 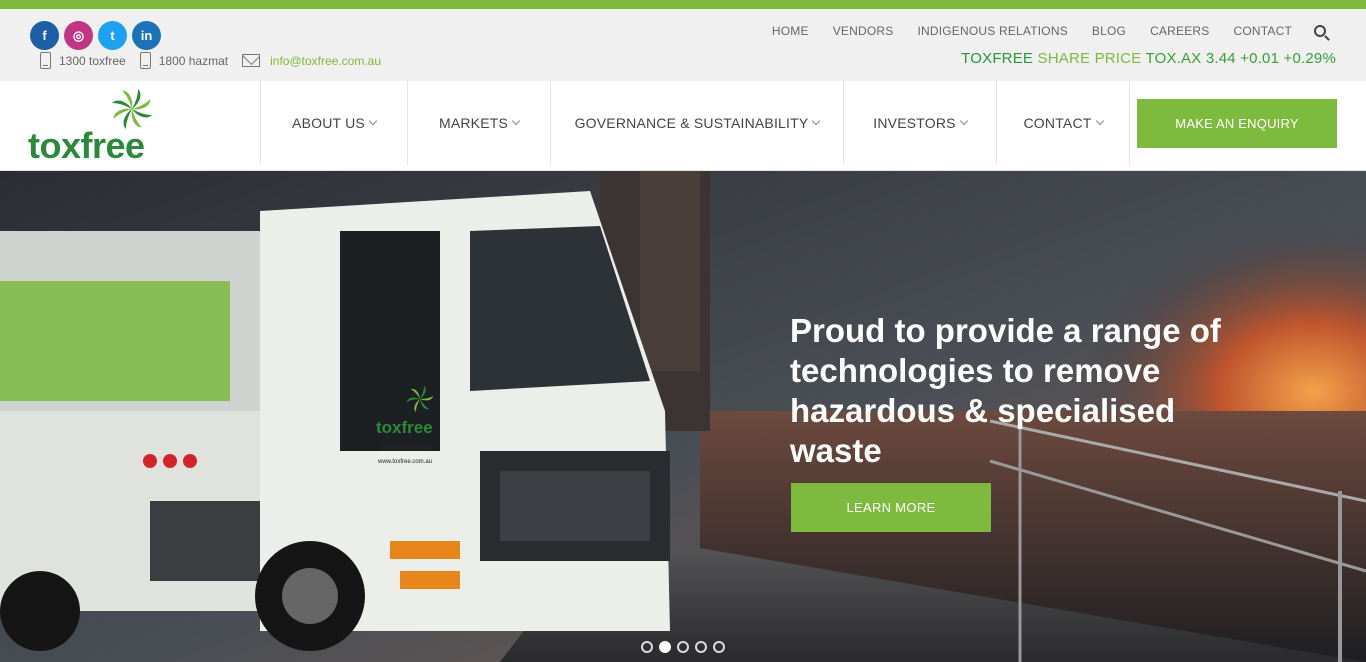 I want to click on phone-1300: 1300 toxfree, so click(x=83, y=60).